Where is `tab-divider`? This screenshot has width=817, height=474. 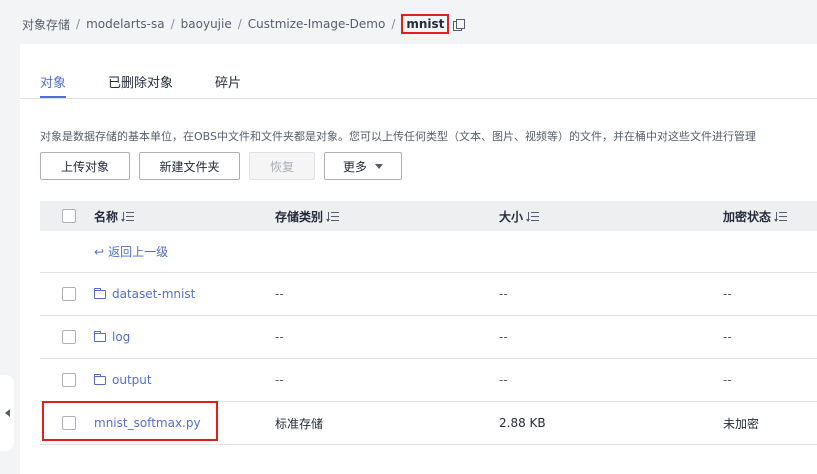
tab-divider is located at coordinates (418, 98).